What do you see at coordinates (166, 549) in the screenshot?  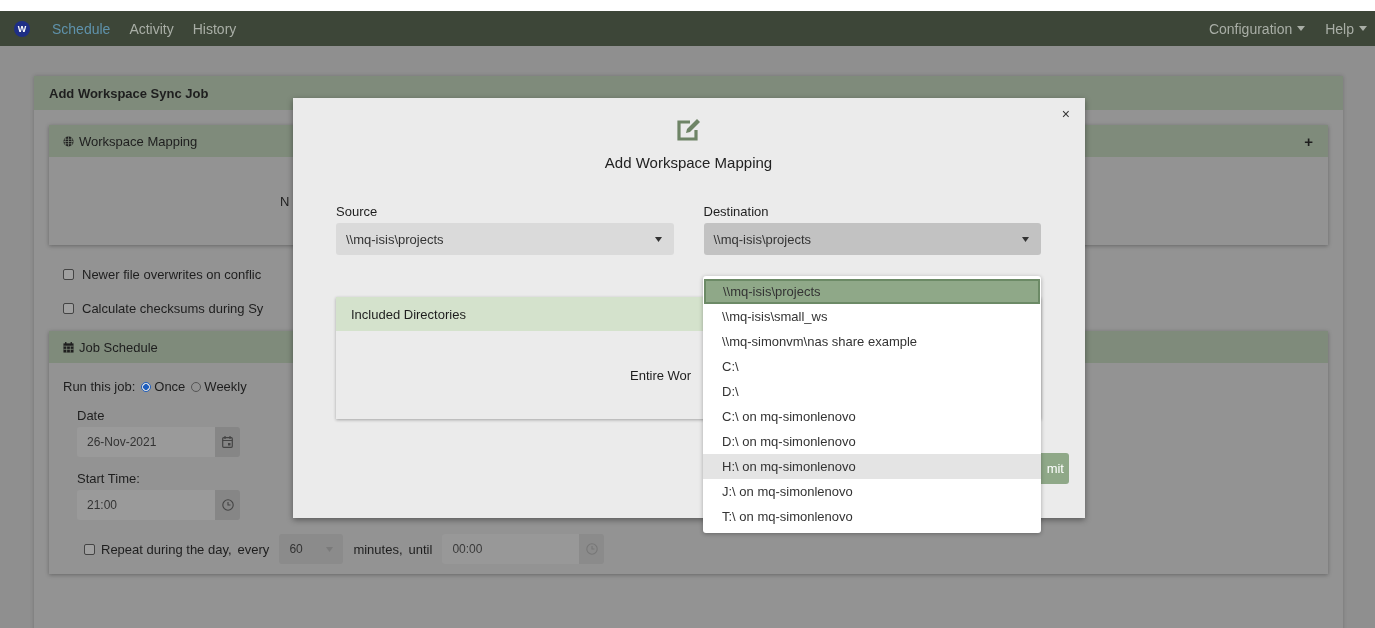 I see `repeat-label: Repeat during the day,` at bounding box center [166, 549].